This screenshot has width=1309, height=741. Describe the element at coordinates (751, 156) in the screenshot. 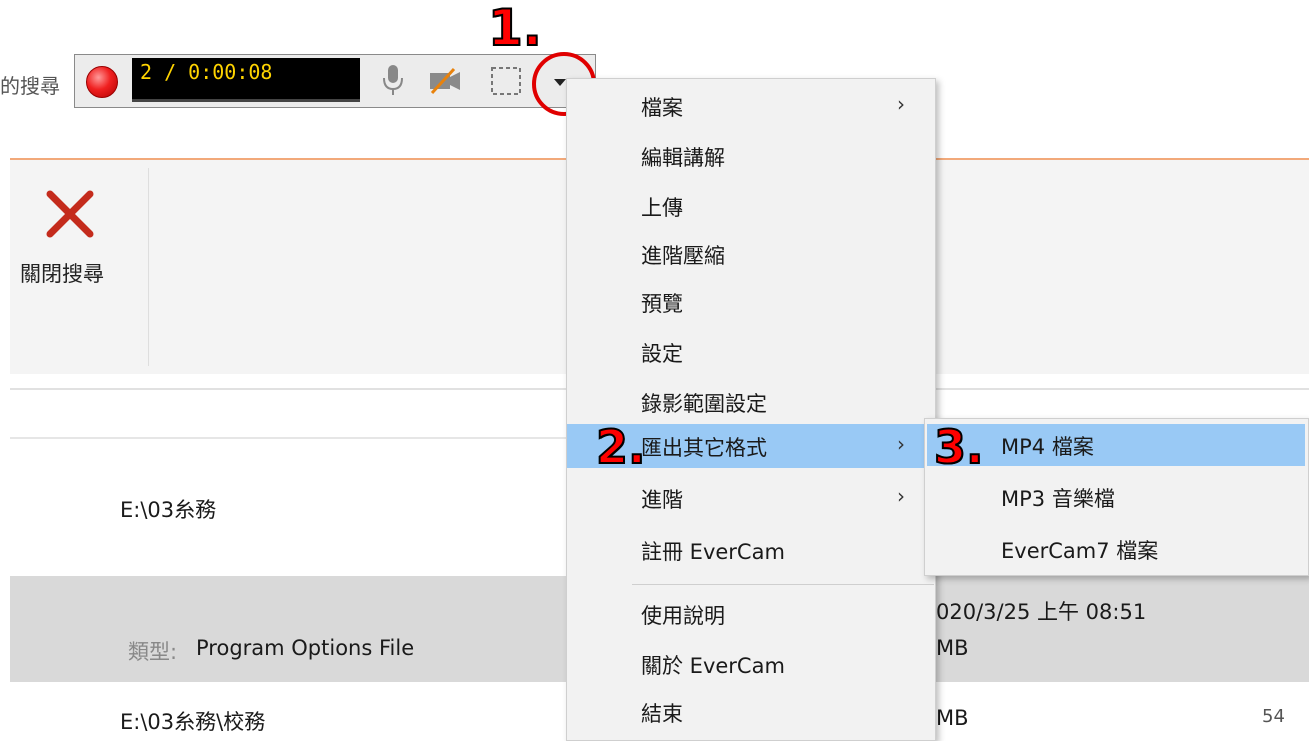

I see `menu-item-edit-narration: 編輯講解` at that location.